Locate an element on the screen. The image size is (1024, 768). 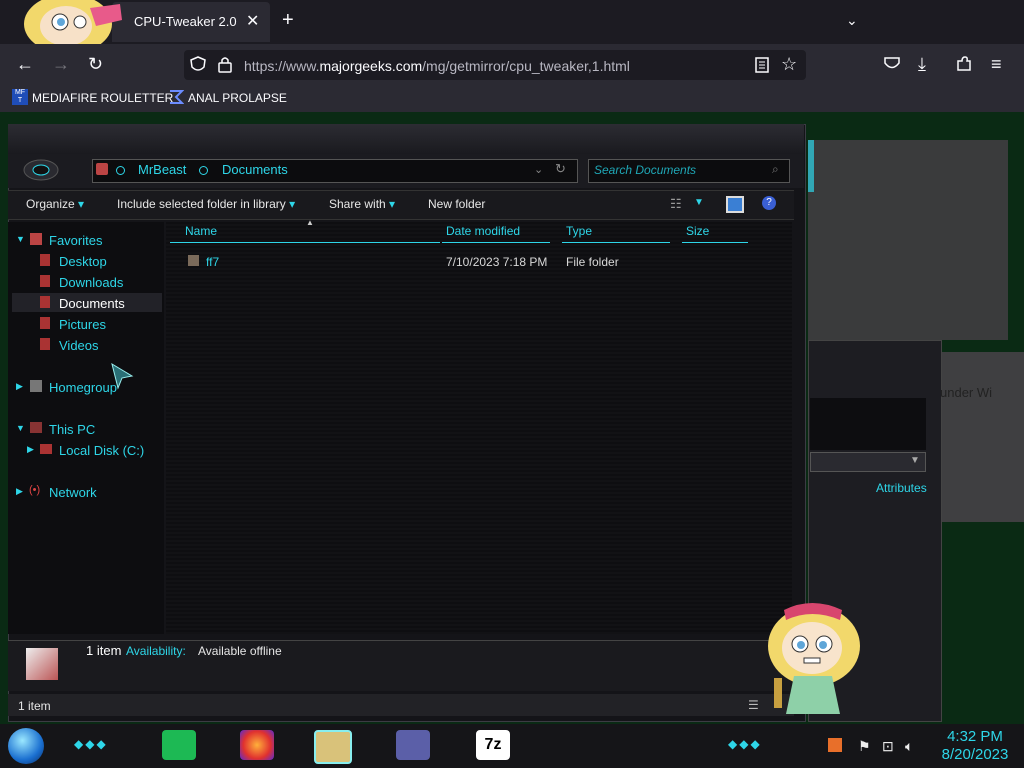
control-panel-taskbar-icon is located at coordinates (413, 745).